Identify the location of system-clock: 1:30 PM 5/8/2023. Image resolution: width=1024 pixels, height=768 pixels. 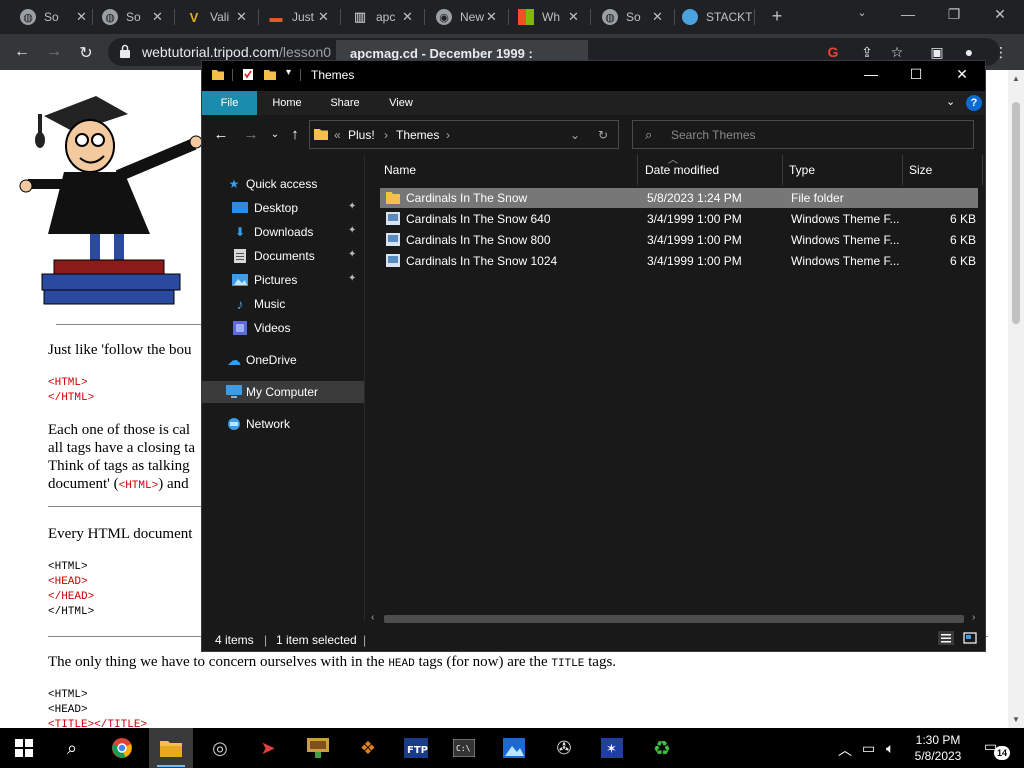
(938, 748).